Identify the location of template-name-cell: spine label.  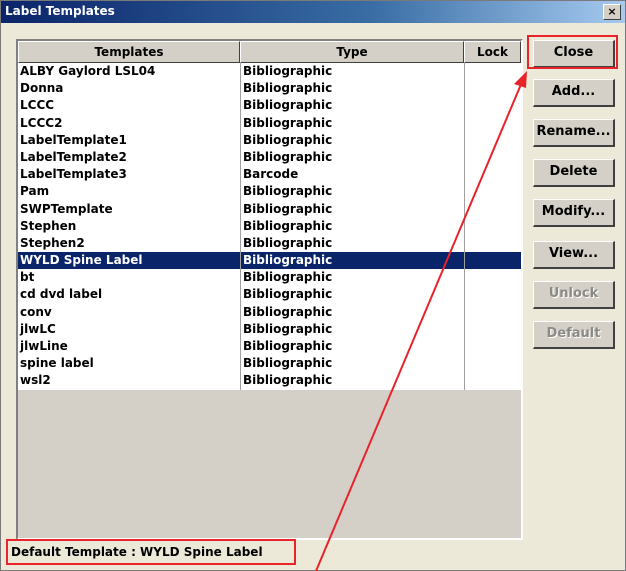
(57, 363).